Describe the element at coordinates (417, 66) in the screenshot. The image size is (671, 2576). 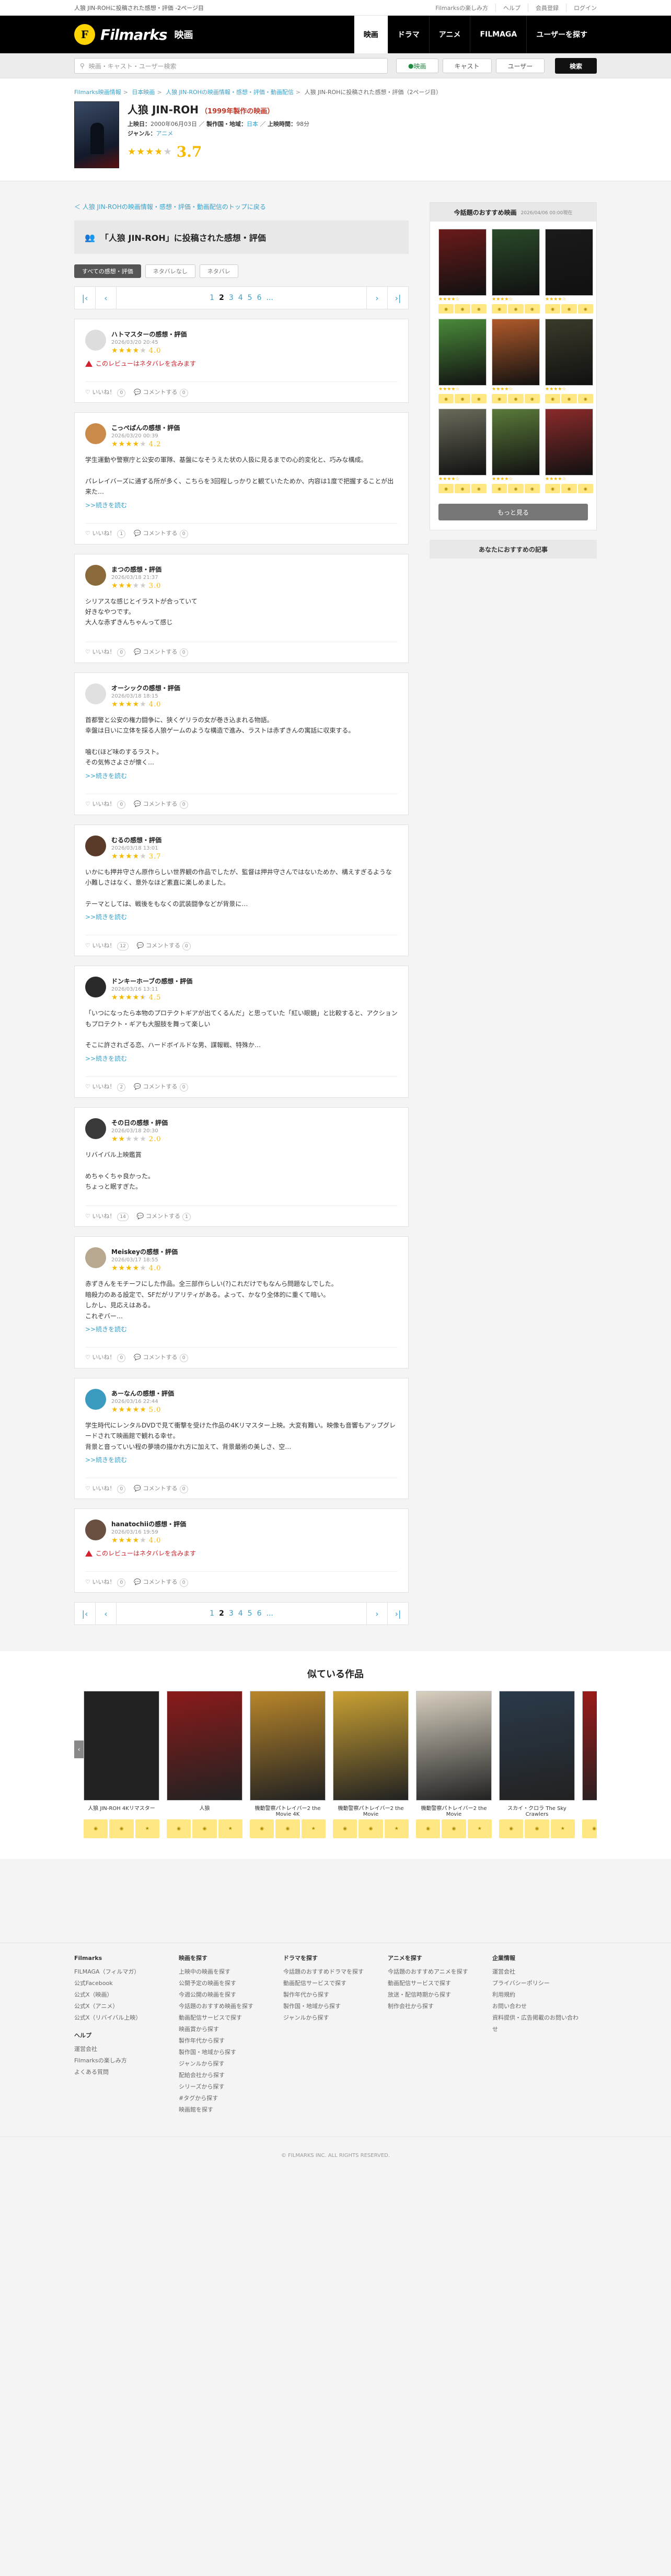
I see `scope-movie: ● 映画` at that location.